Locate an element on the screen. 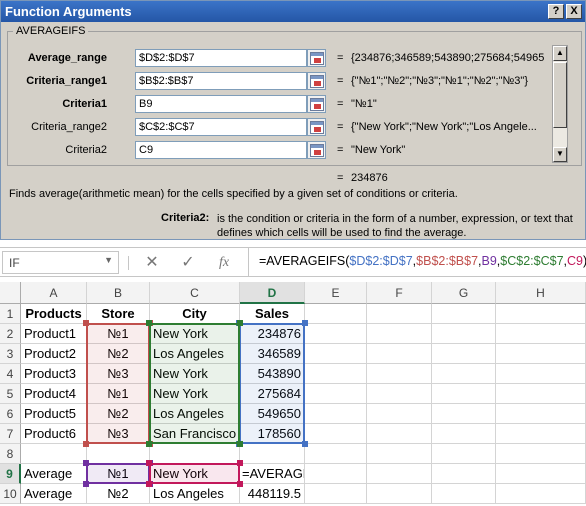 The image size is (586, 506). row-header-3: 3 is located at coordinates (10, 354).